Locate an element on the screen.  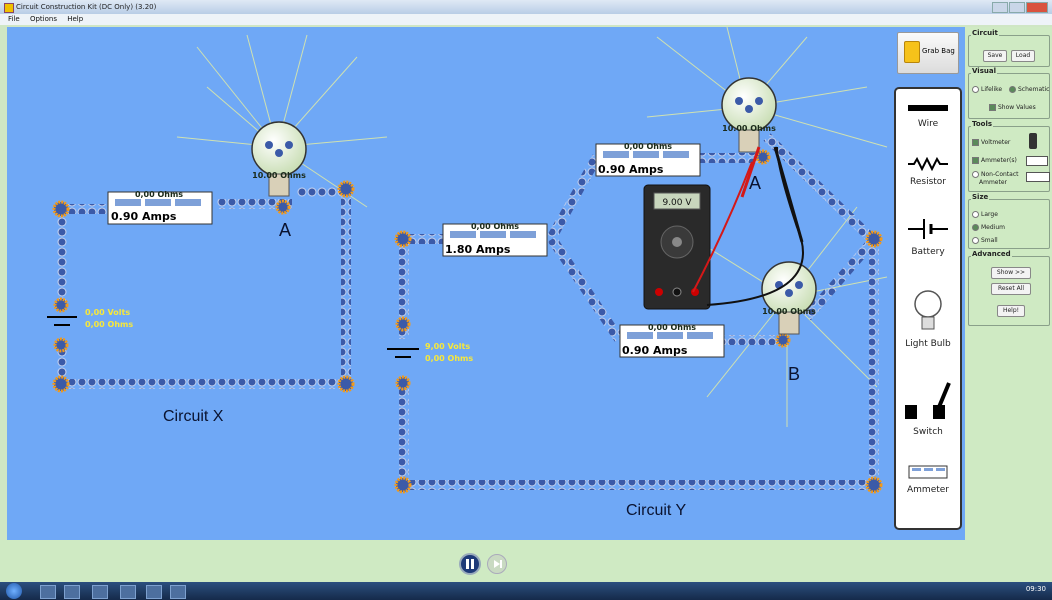
start-button is located at coordinates (14, 591).